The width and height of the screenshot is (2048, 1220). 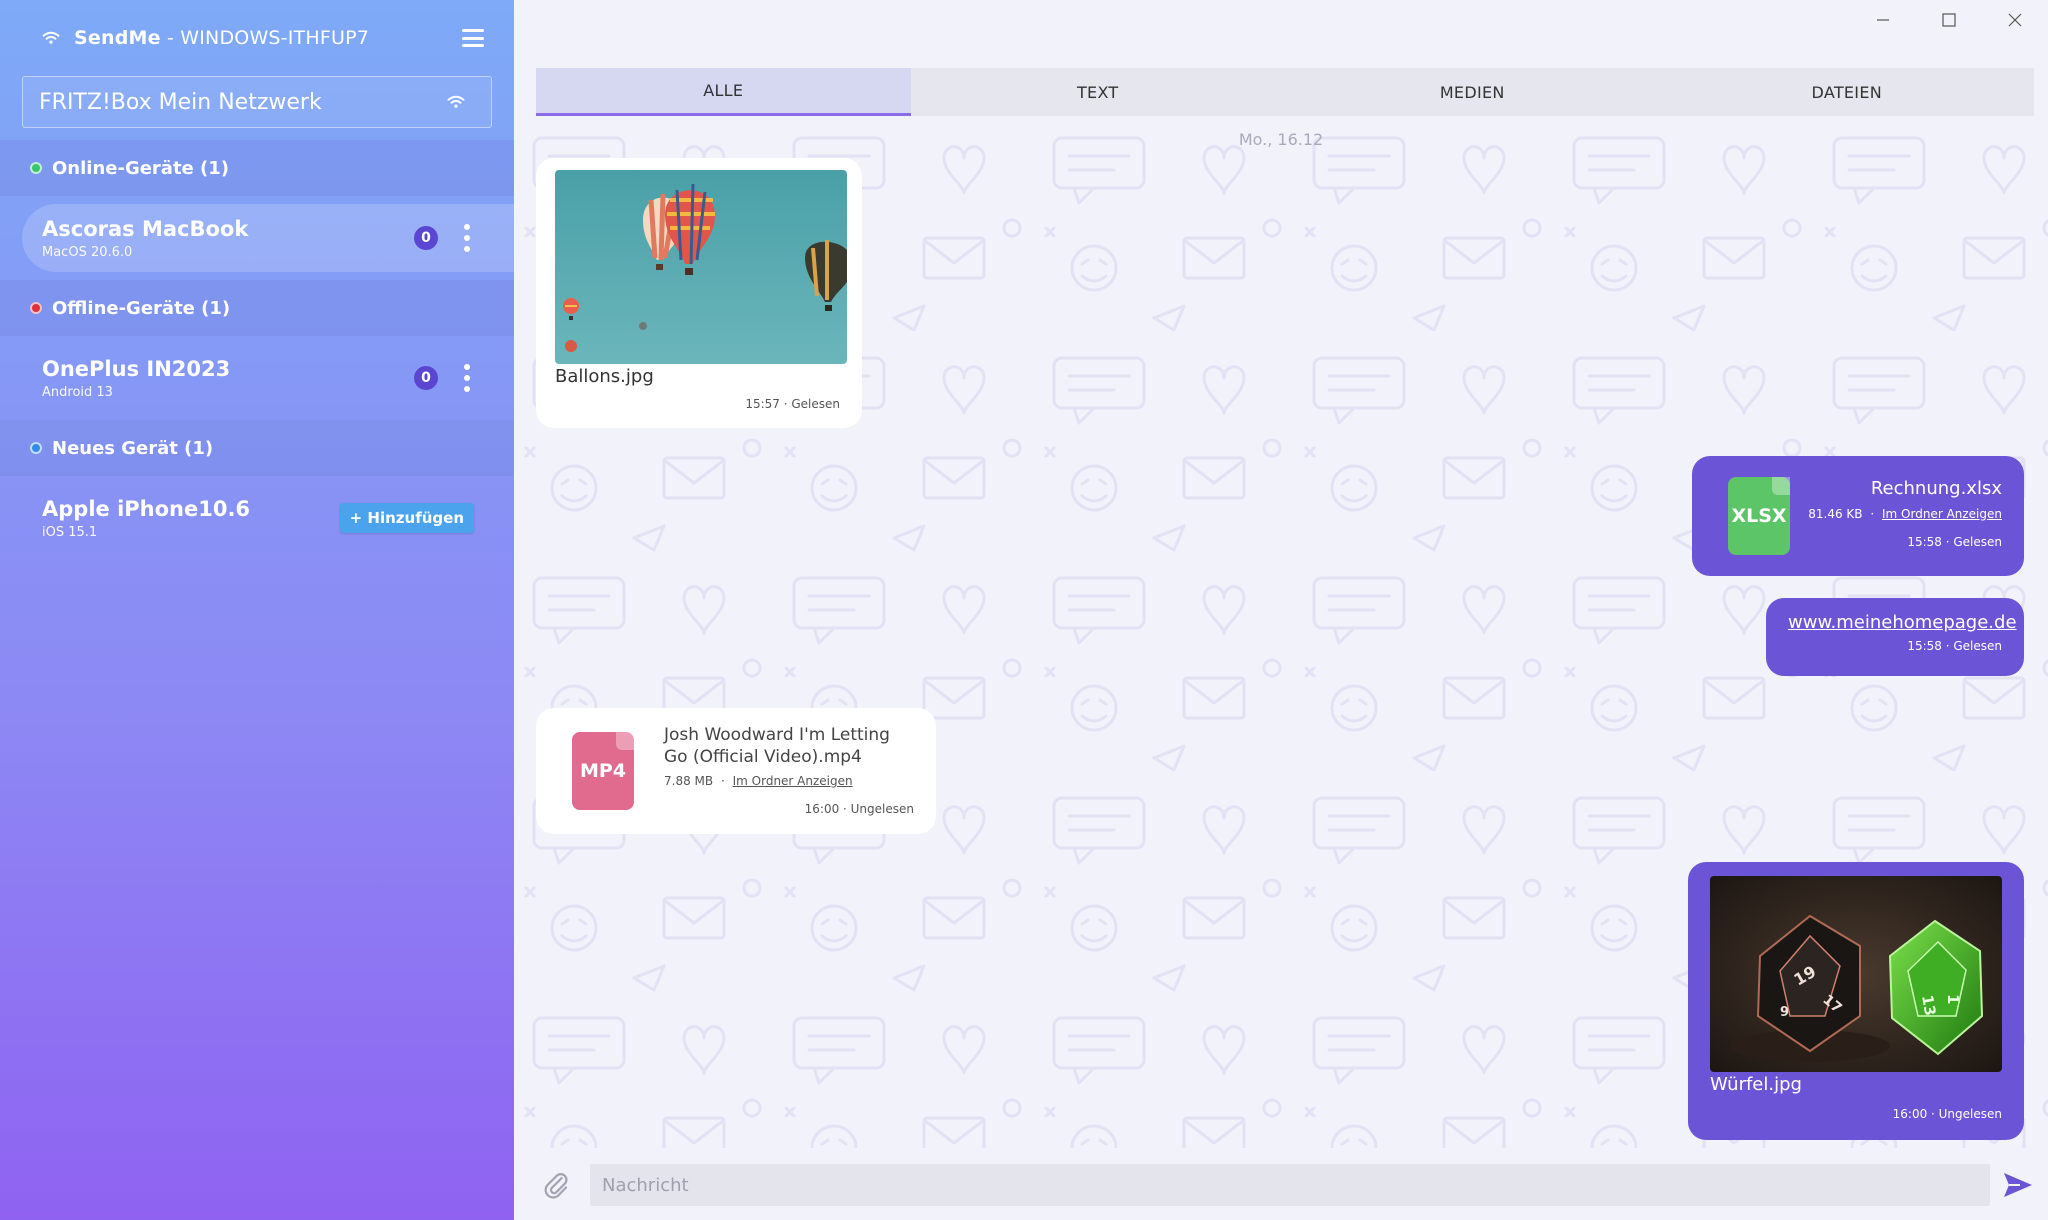 What do you see at coordinates (1847, 92) in the screenshot?
I see `tab-dateien: DATEIEN` at bounding box center [1847, 92].